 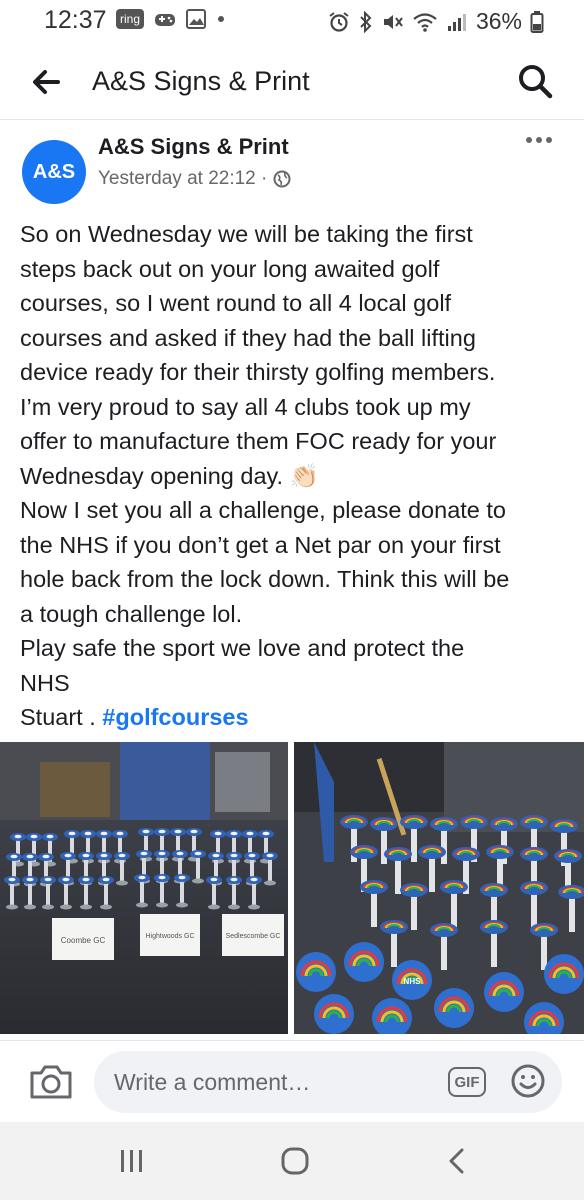 I want to click on comment-input: Write a comment… GIF, so click(x=328, y=1082).